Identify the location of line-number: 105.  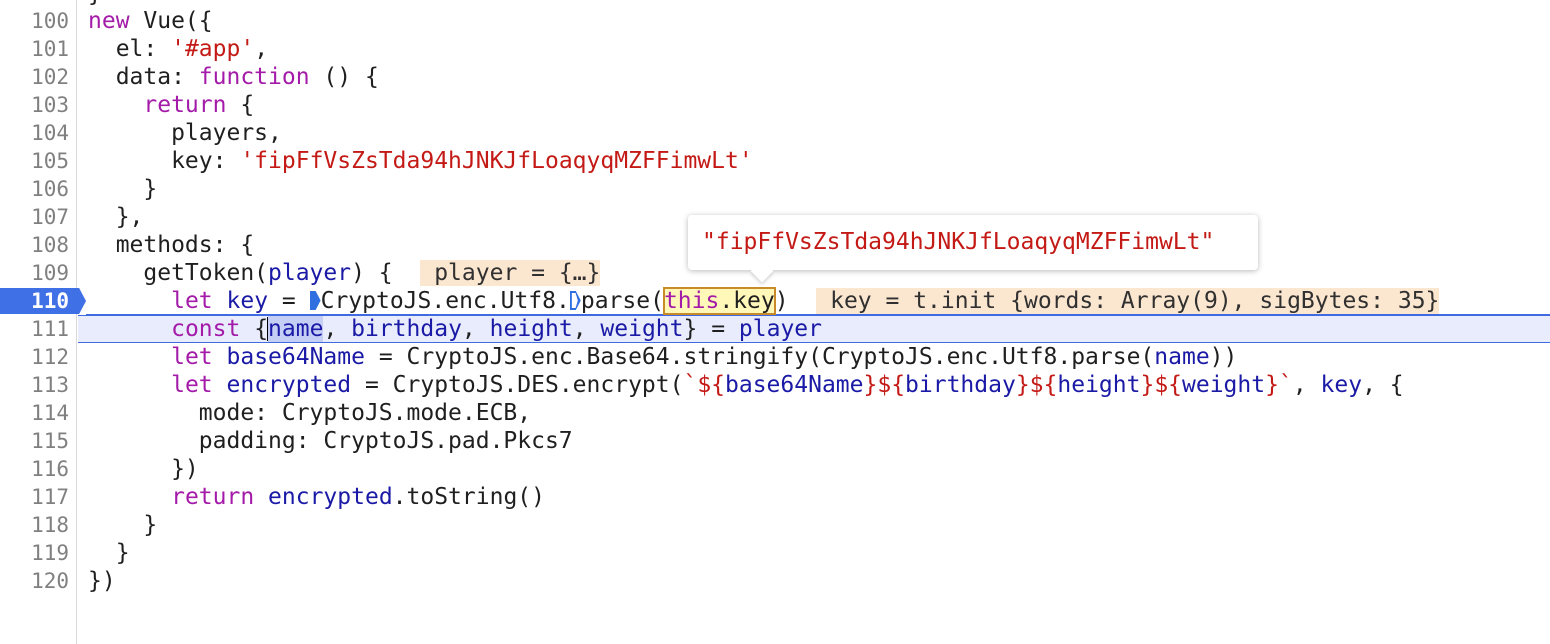
(34, 161).